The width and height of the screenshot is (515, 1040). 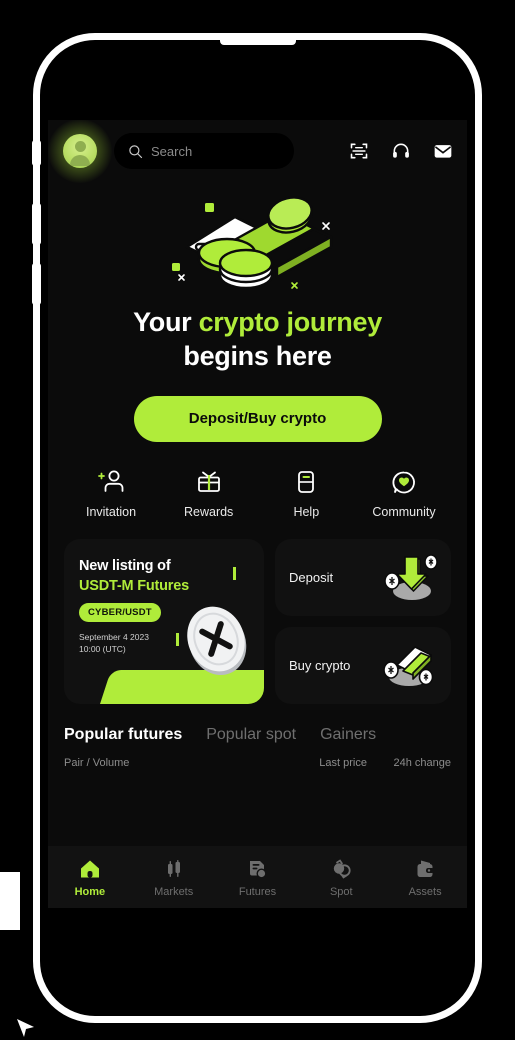 I want to click on nav-label: Assets, so click(x=425, y=891).